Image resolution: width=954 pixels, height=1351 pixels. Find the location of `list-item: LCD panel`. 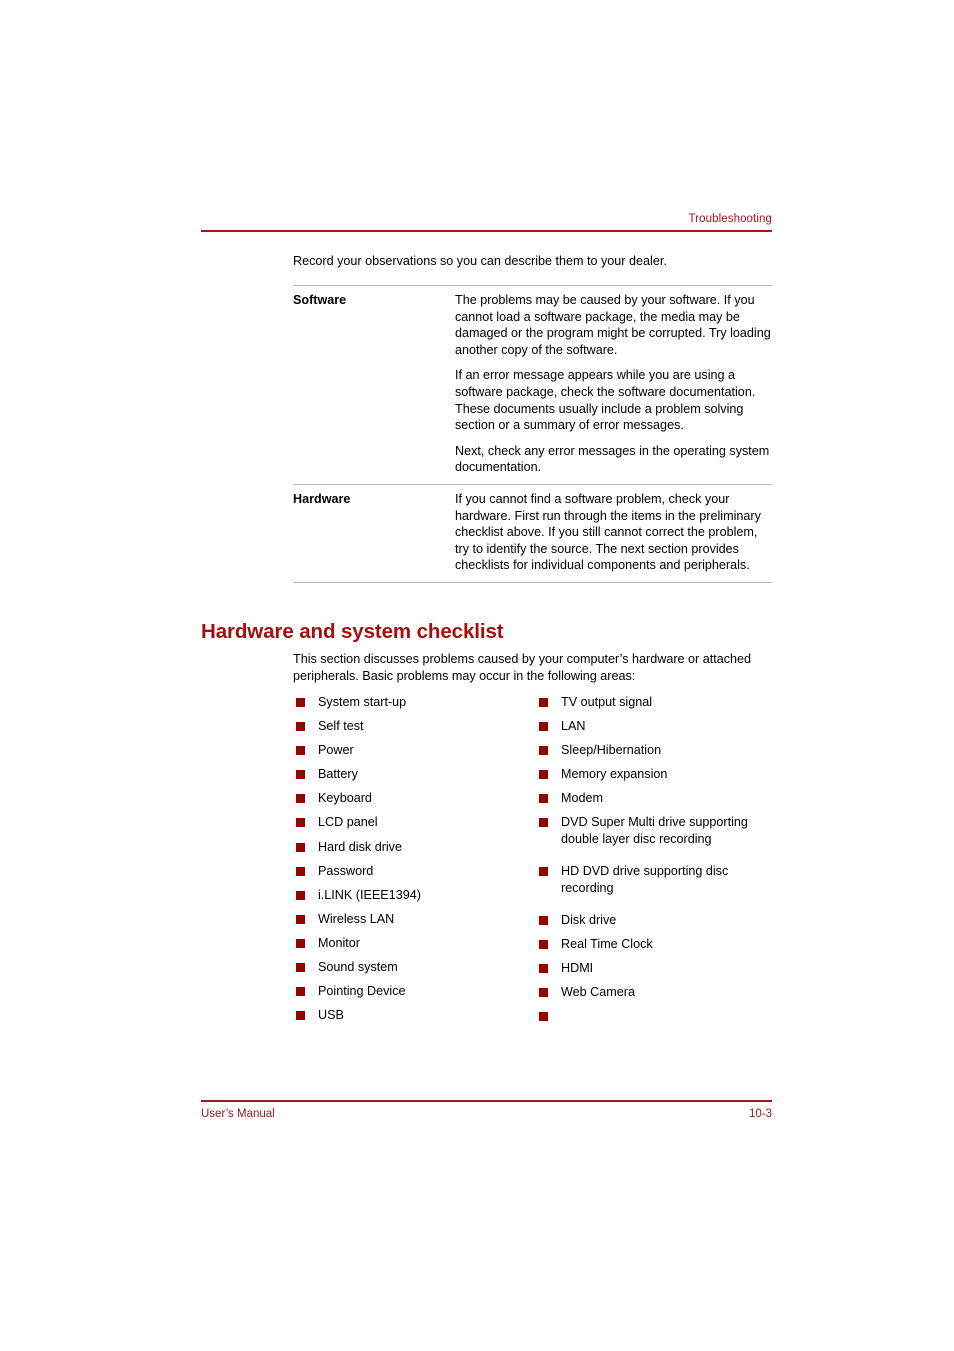

list-item: LCD panel is located at coordinates (413, 822).